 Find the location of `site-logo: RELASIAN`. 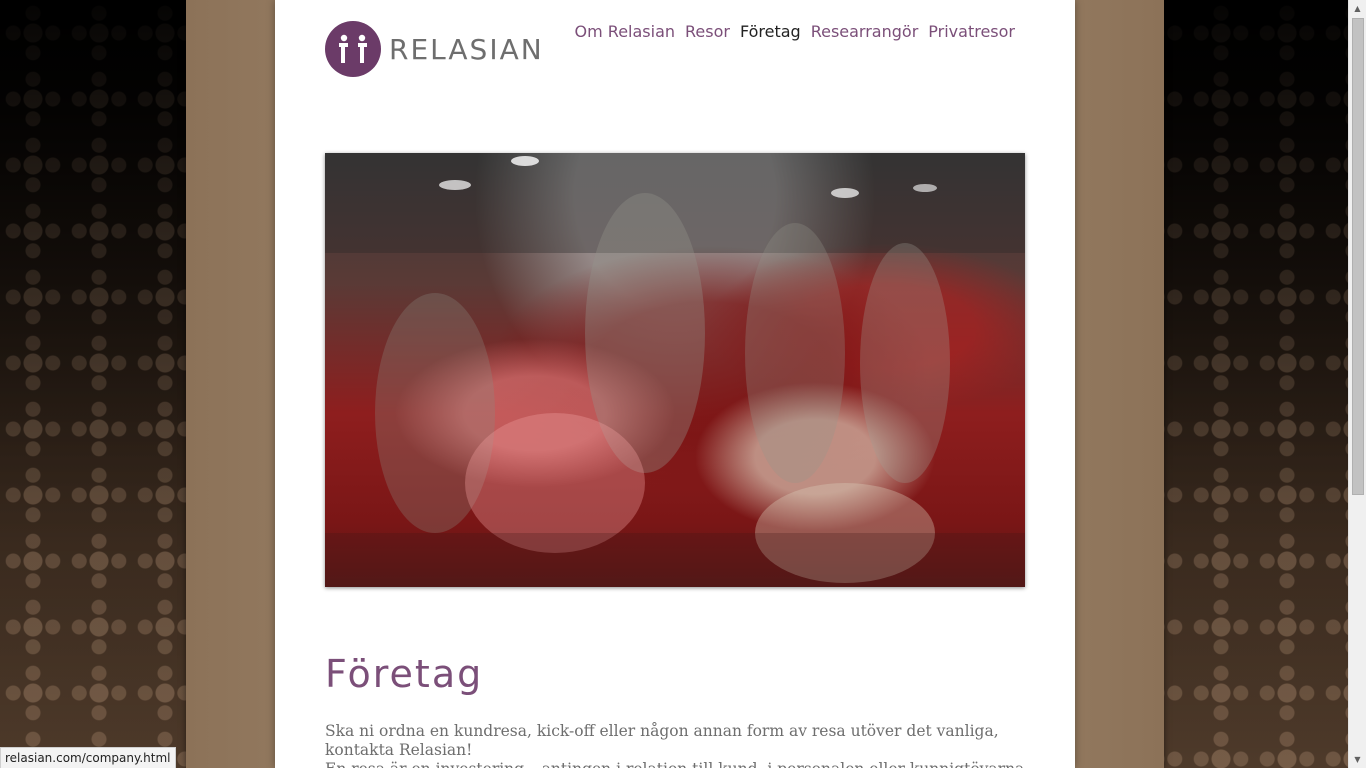

site-logo: RELASIAN is located at coordinates (434, 49).